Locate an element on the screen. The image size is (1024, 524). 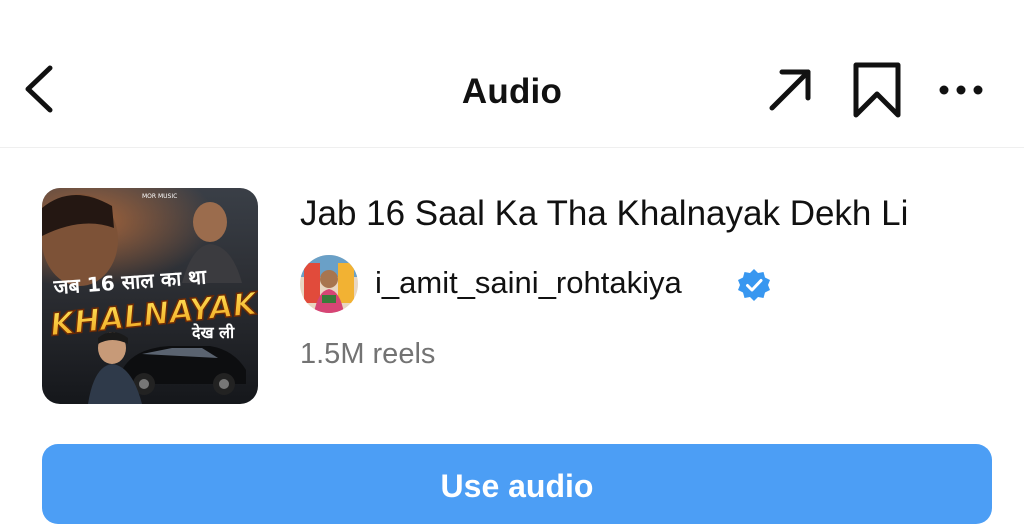
bookmark-icon is located at coordinates (877, 90).